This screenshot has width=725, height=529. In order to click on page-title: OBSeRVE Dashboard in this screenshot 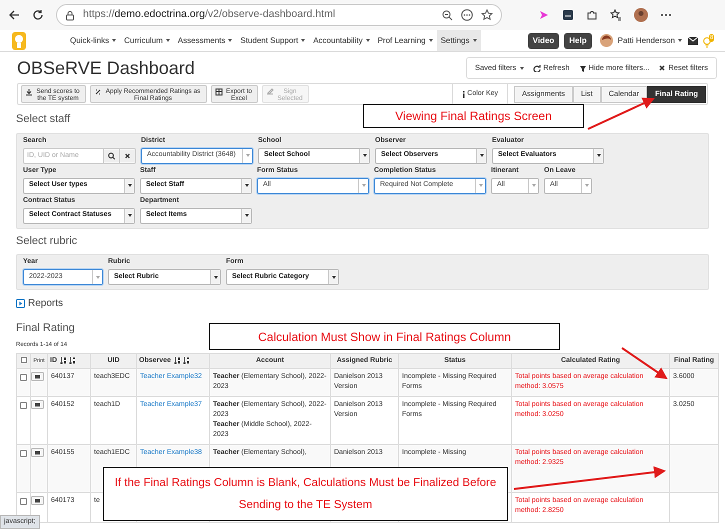, I will do `click(106, 68)`.